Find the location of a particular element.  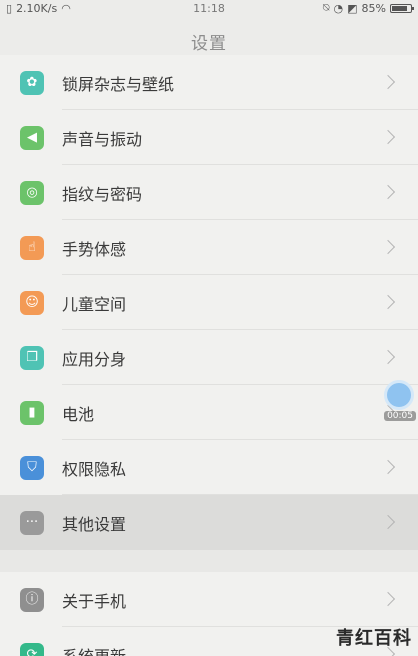

more-icon: ··· is located at coordinates (32, 522).